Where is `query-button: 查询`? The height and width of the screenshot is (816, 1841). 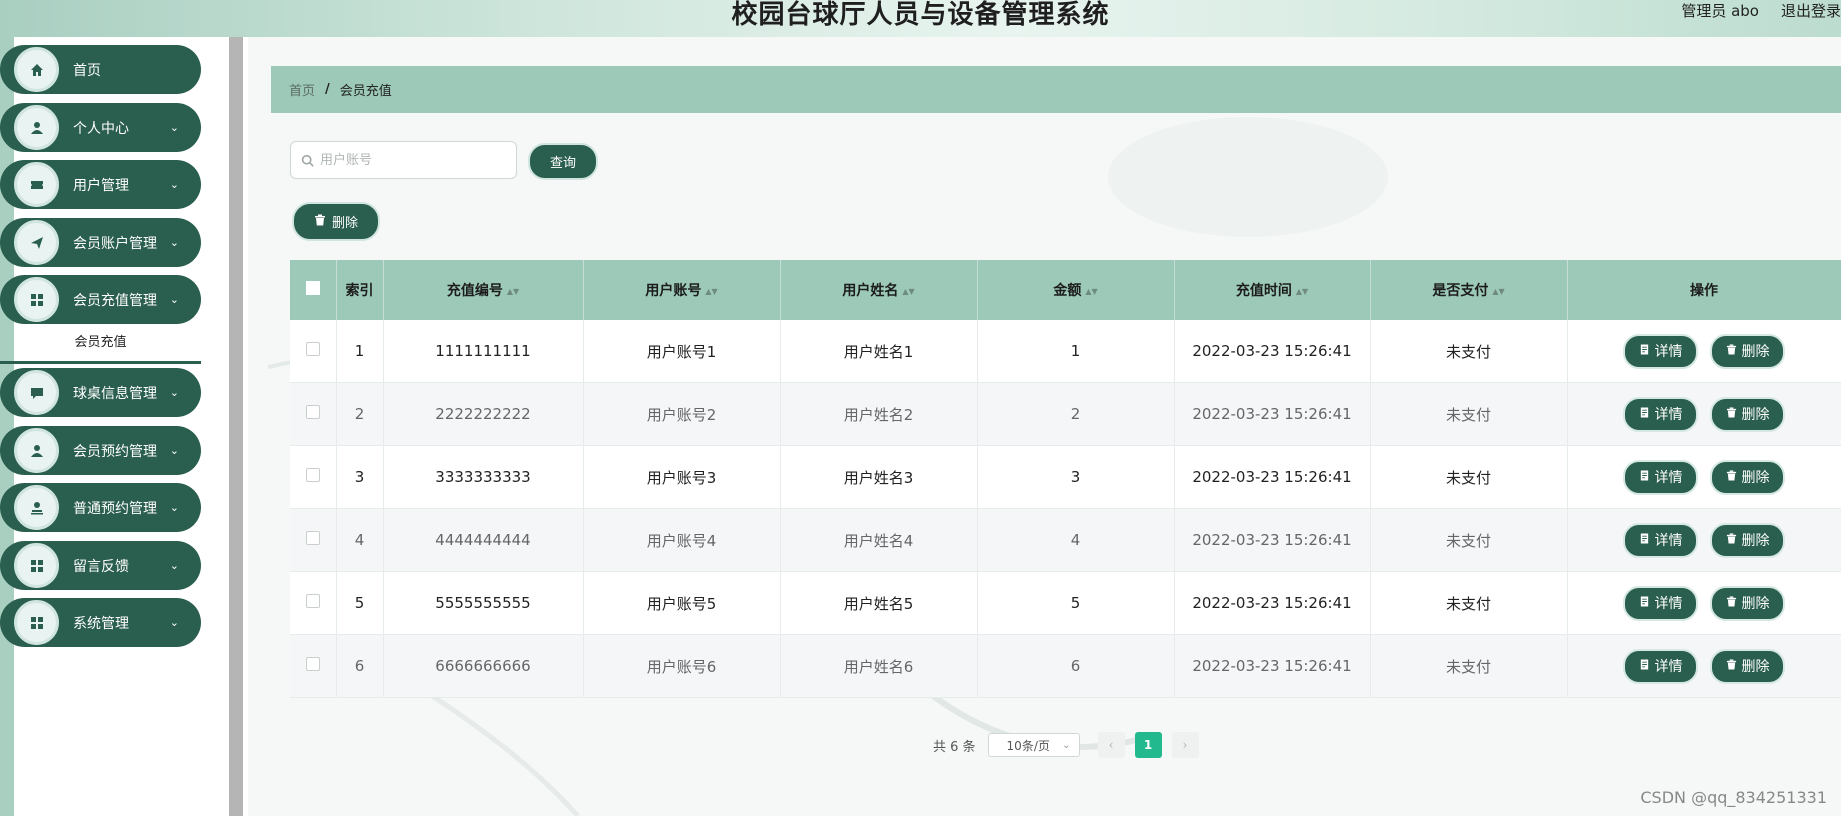
query-button: 查询 is located at coordinates (563, 161).